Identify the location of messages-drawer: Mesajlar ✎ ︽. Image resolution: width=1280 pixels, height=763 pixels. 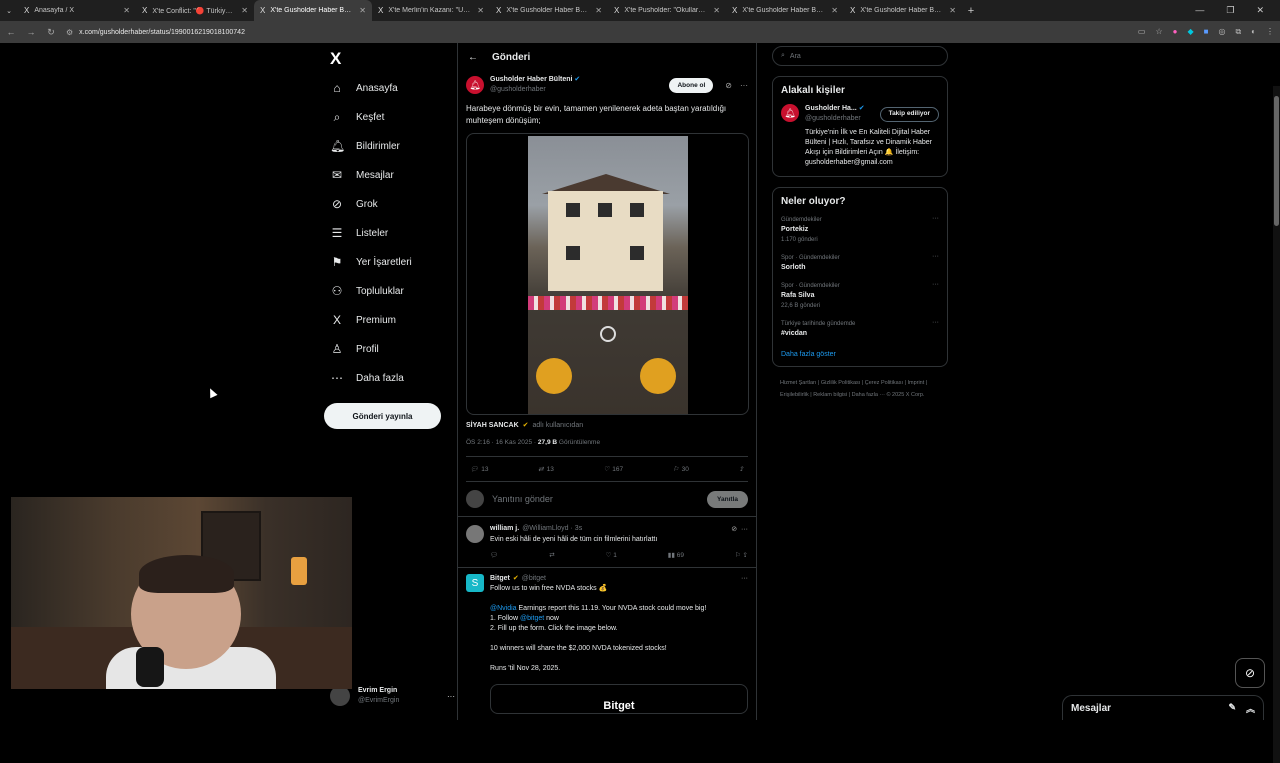
(1163, 707).